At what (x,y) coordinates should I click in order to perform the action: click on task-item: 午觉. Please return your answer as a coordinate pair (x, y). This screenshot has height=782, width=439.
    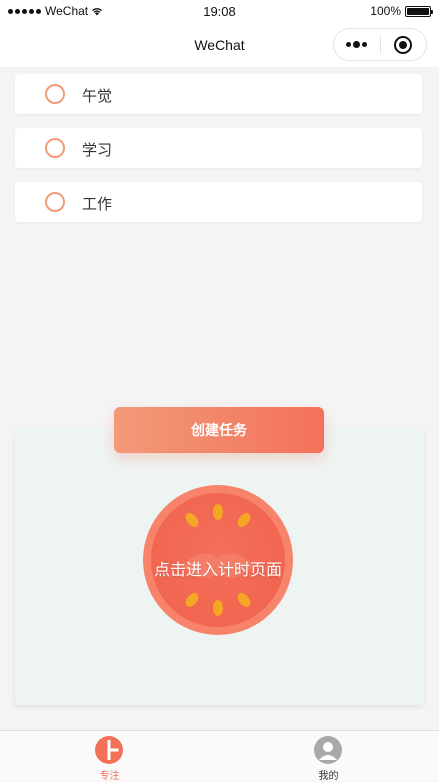
    Looking at the image, I should click on (218, 94).